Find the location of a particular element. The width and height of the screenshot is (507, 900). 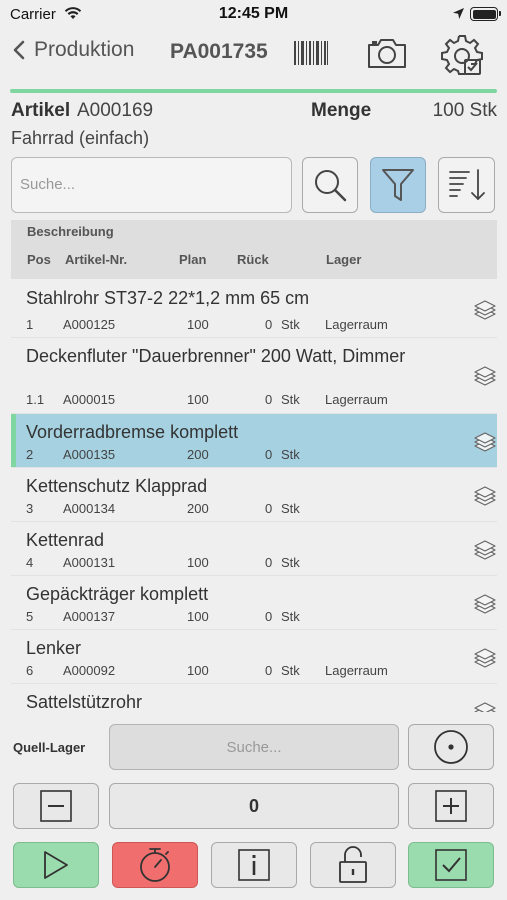

item-pos: 3 is located at coordinates (30, 508).